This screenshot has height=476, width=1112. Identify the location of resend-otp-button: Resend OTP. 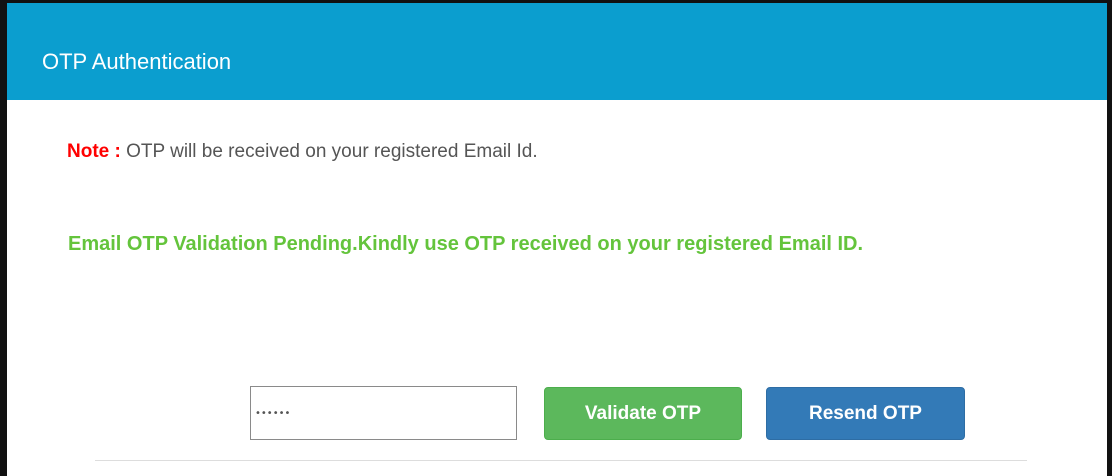
(865, 413).